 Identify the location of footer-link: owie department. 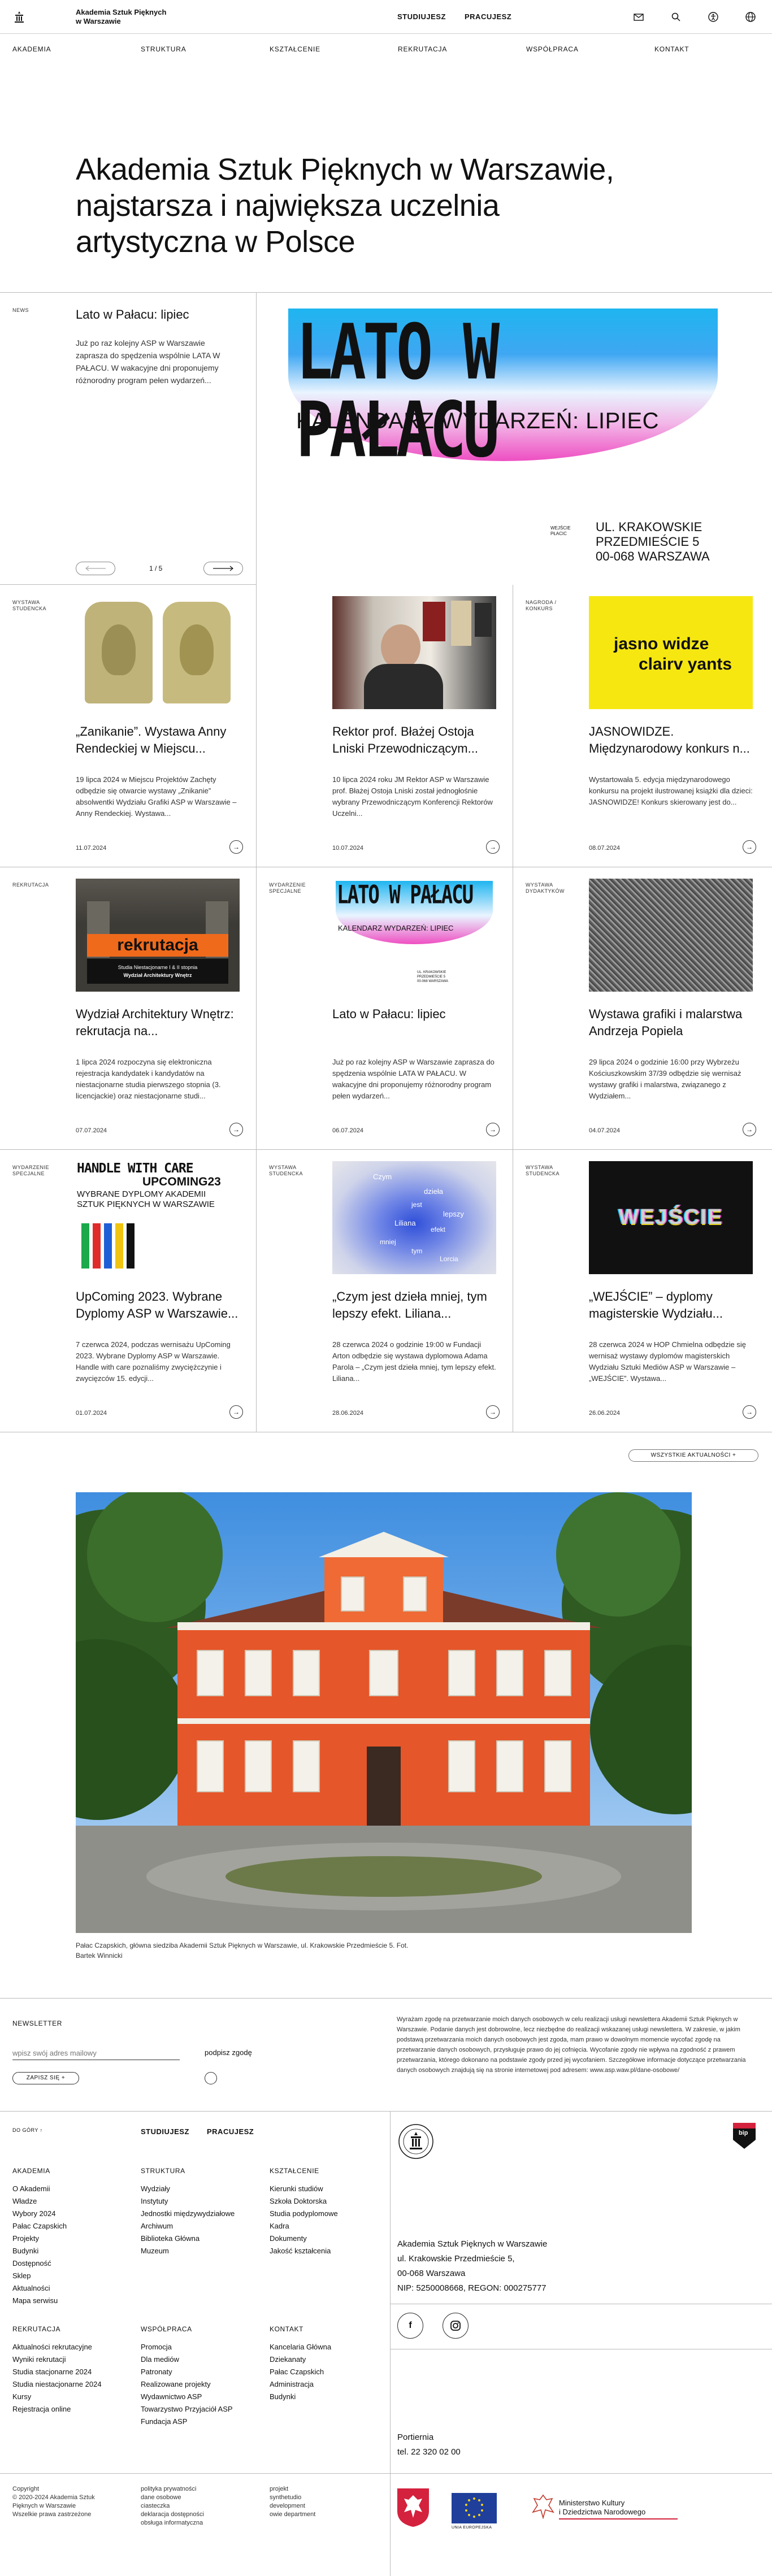
(292, 2514).